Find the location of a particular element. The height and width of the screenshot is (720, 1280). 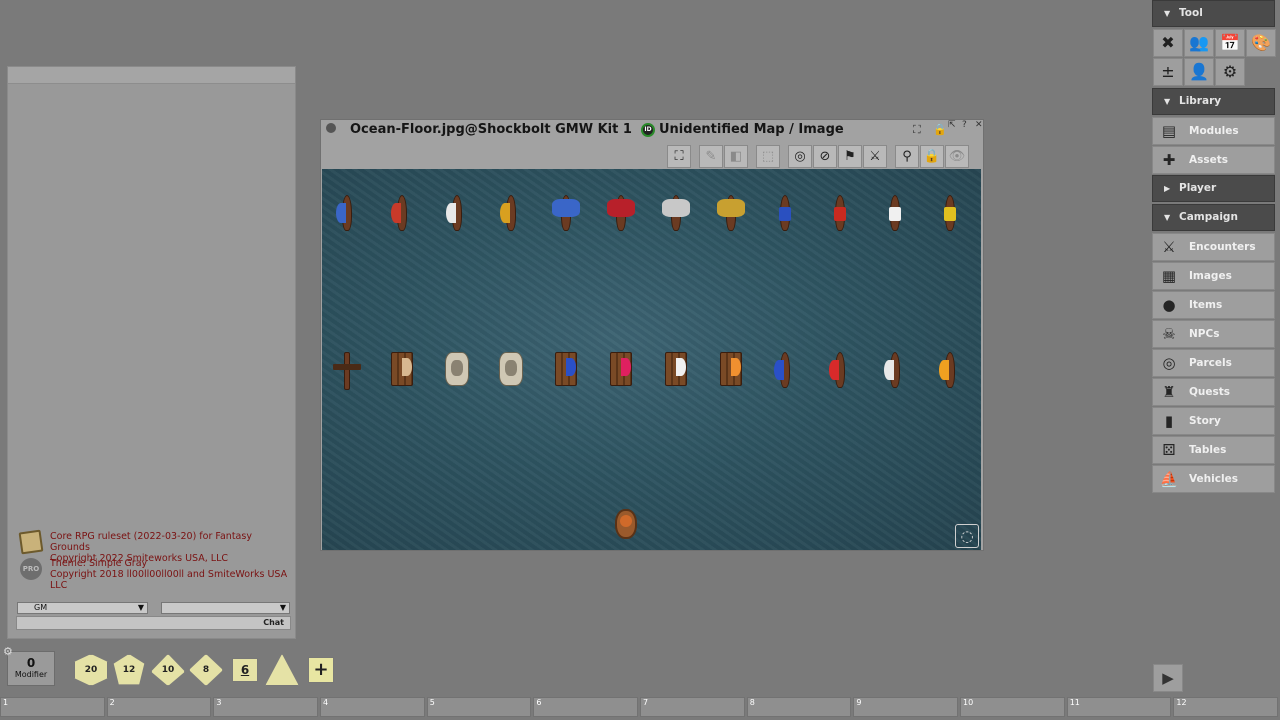

hotkey-slot: 11 is located at coordinates (1119, 707).